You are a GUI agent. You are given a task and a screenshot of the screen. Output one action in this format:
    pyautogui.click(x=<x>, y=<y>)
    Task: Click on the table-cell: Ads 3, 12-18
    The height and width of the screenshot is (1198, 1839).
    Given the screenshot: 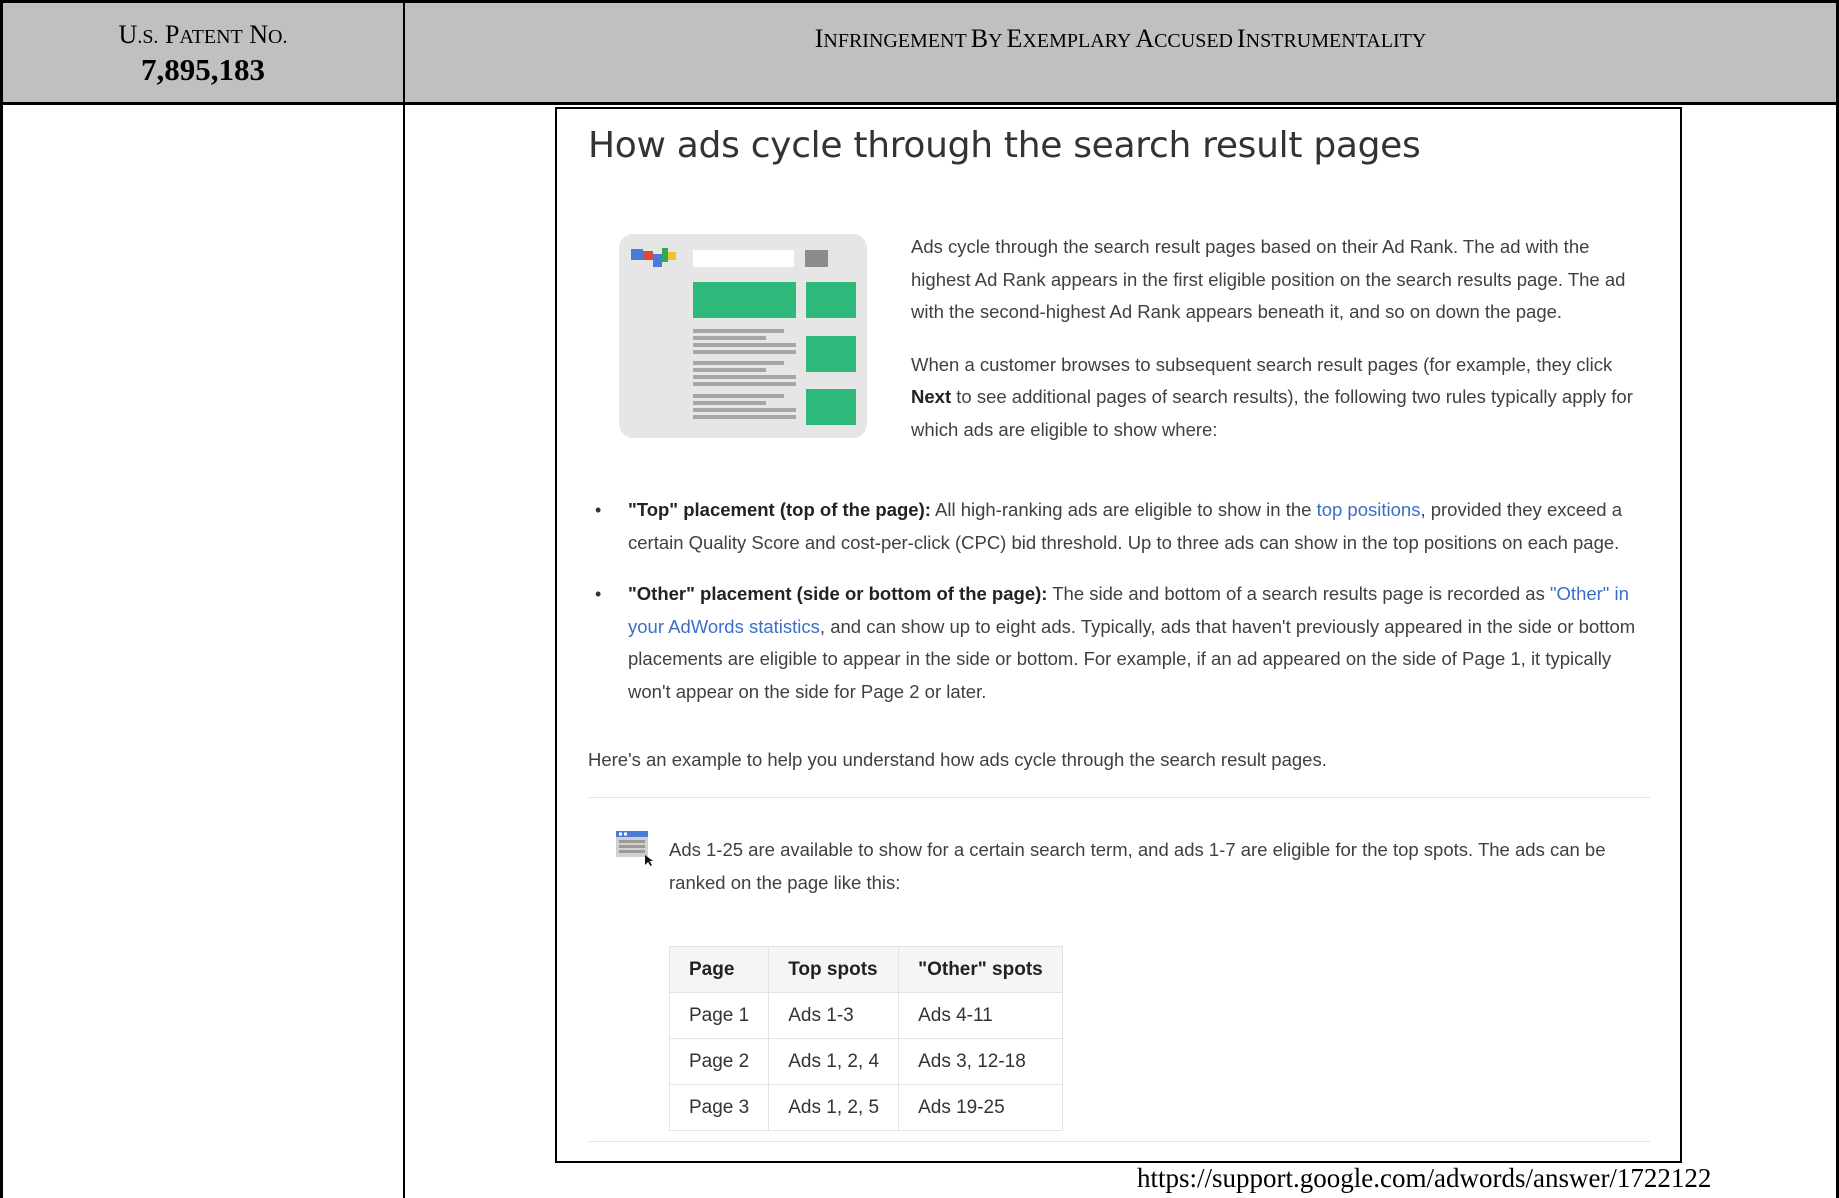 What is the action you would take?
    pyautogui.click(x=980, y=1061)
    